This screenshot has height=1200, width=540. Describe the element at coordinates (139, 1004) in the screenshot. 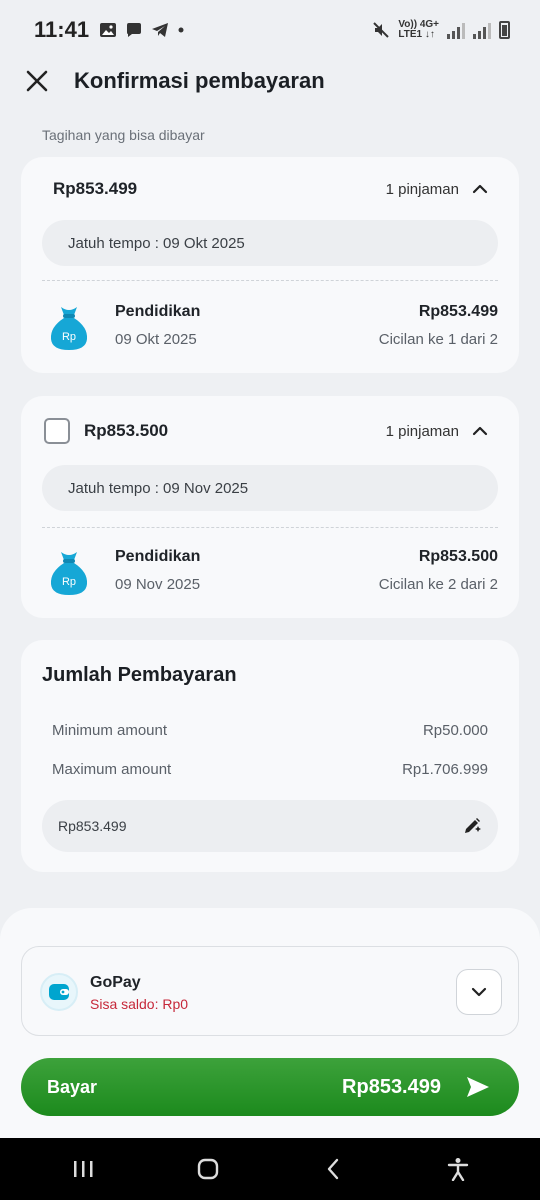

I see `payment-method-balance: Sisa saldo: Rp0` at that location.